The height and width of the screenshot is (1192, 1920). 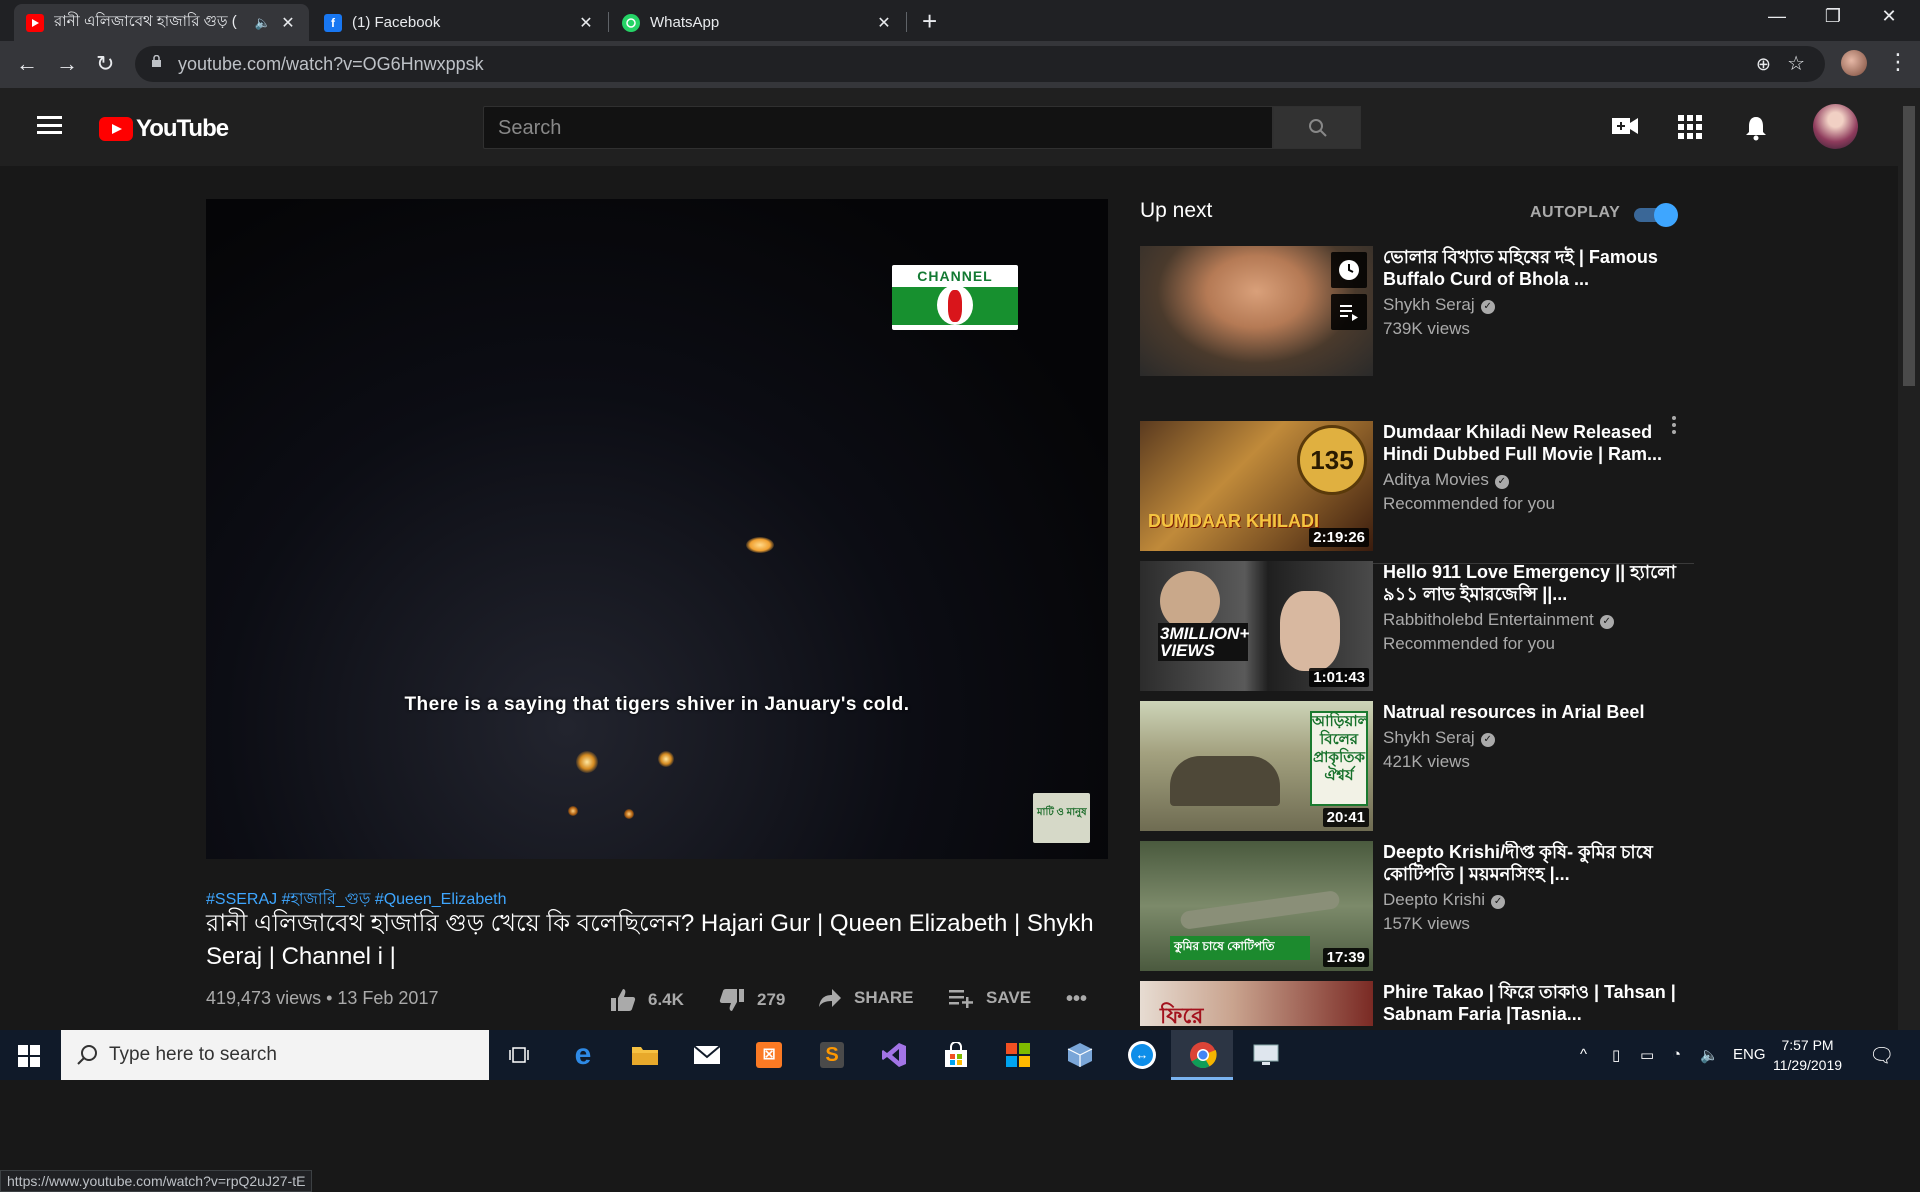 What do you see at coordinates (1807, 1055) in the screenshot?
I see `system-clock: 7:57 PM 11/29/2019` at bounding box center [1807, 1055].